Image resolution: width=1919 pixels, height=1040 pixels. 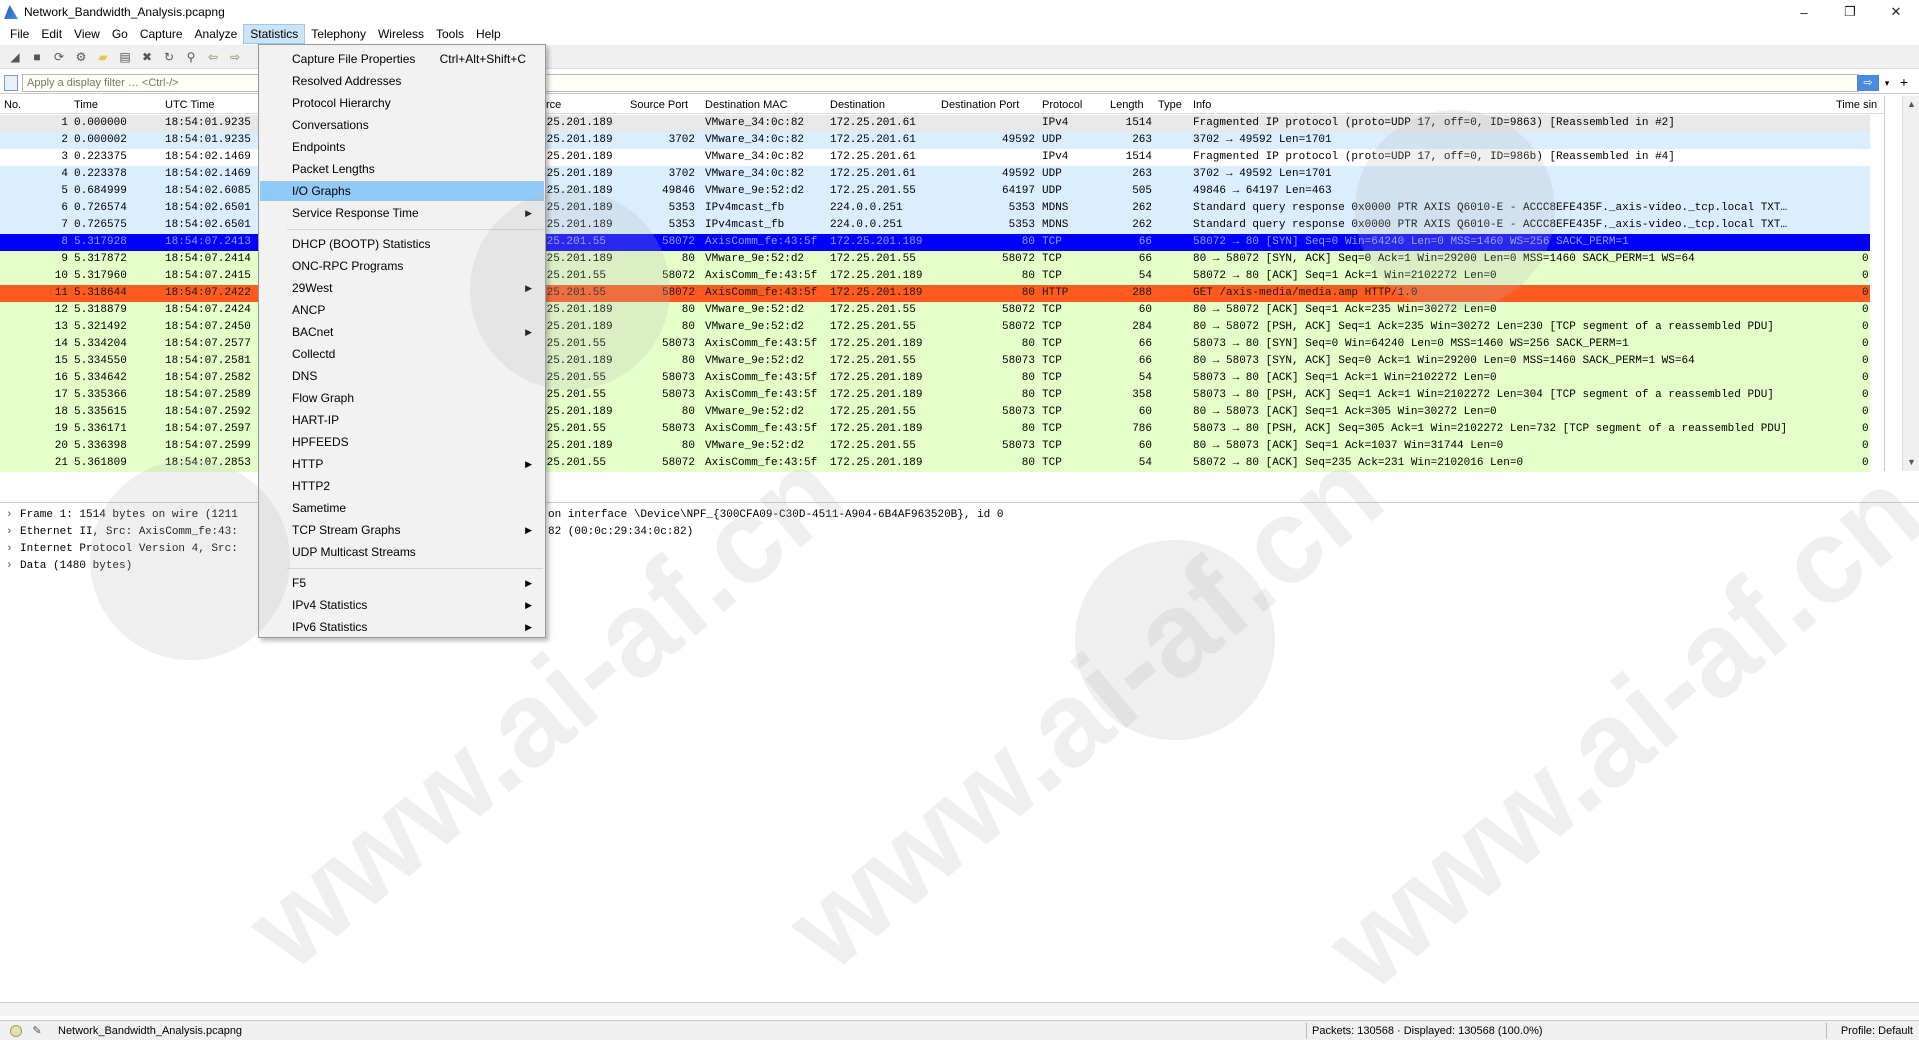 I want to click on stats-menu-conversations: Conversations, so click(x=402, y=125).